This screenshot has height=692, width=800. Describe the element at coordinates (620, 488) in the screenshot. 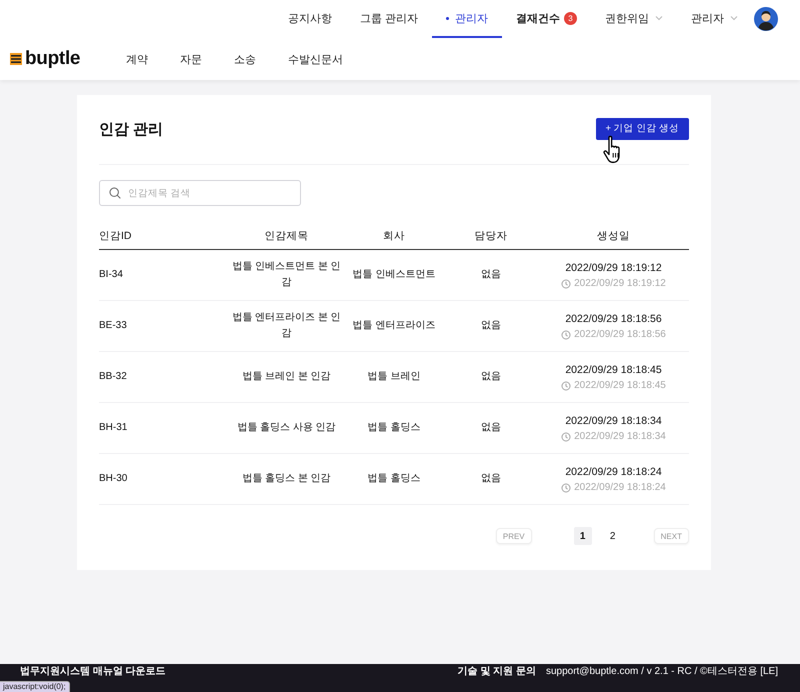

I see `updated-time: 2022/09/29 18:18:24` at that location.